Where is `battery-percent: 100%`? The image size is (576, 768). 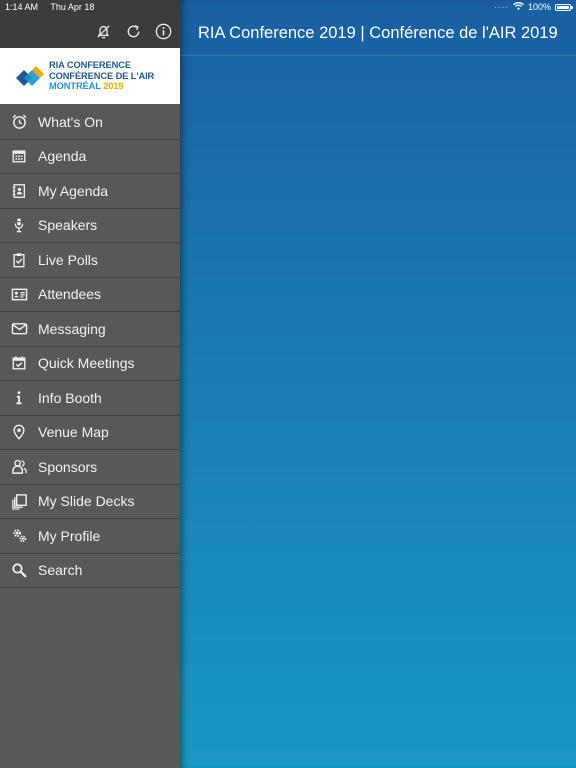 battery-percent: 100% is located at coordinates (539, 7).